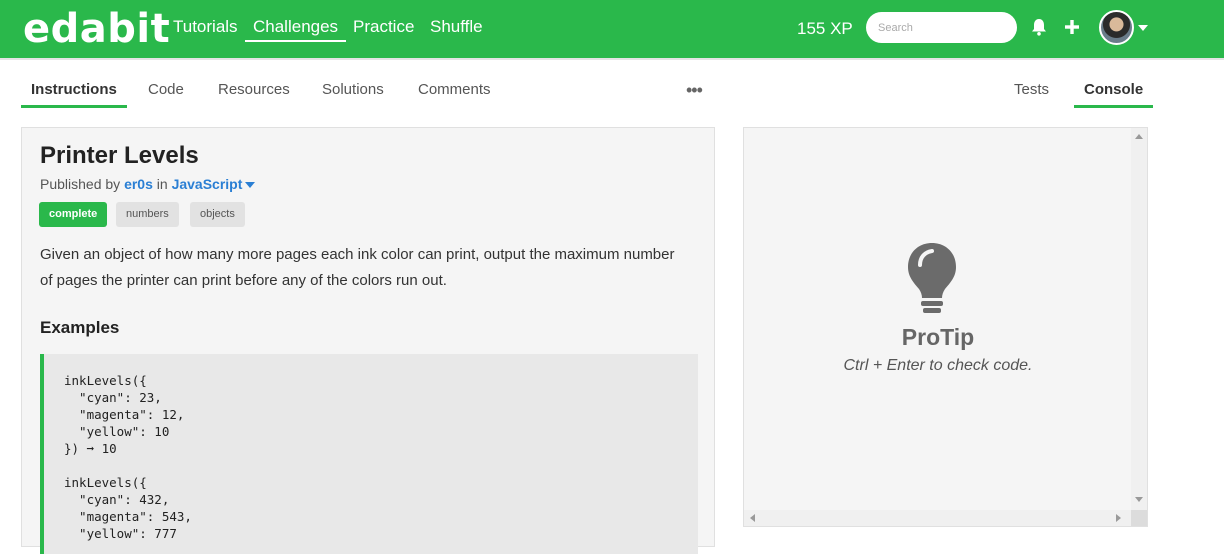 The height and width of the screenshot is (554, 1224). I want to click on scrollbar-corner, so click(1139, 518).